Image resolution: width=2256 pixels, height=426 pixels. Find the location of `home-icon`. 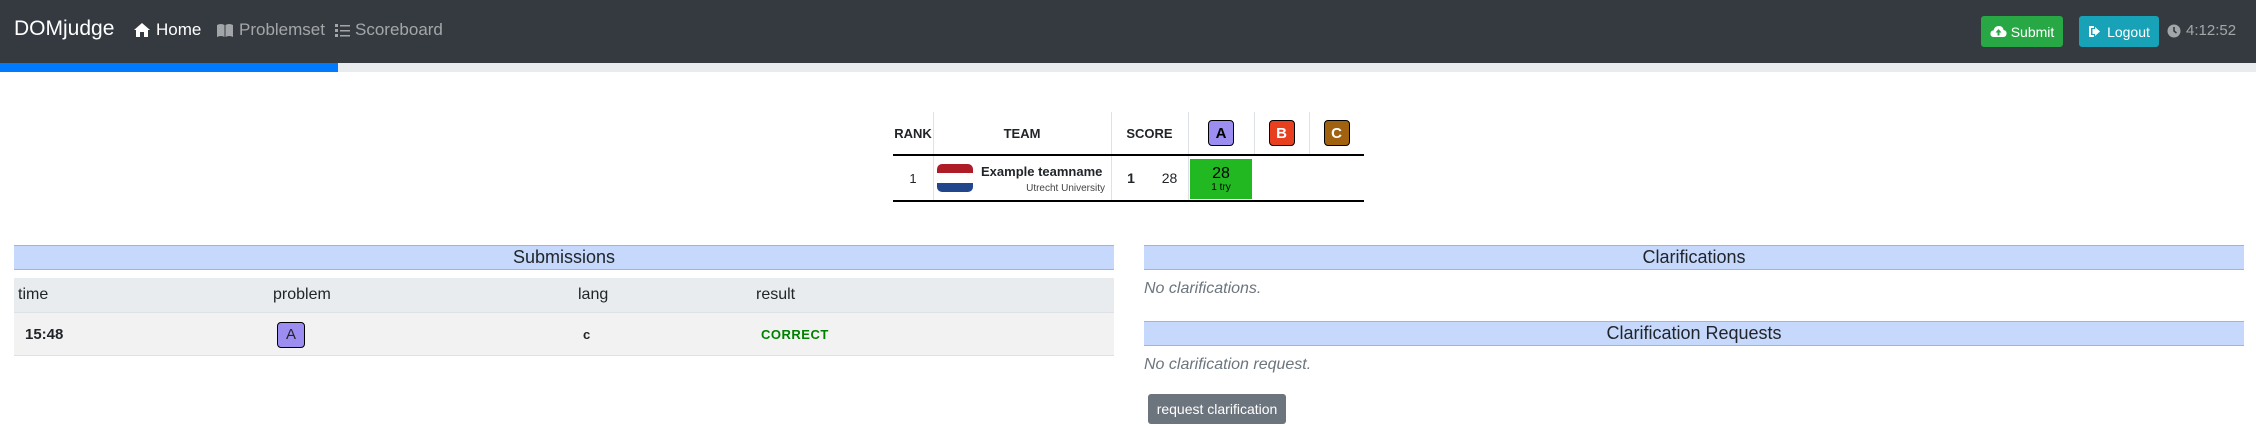

home-icon is located at coordinates (142, 30).